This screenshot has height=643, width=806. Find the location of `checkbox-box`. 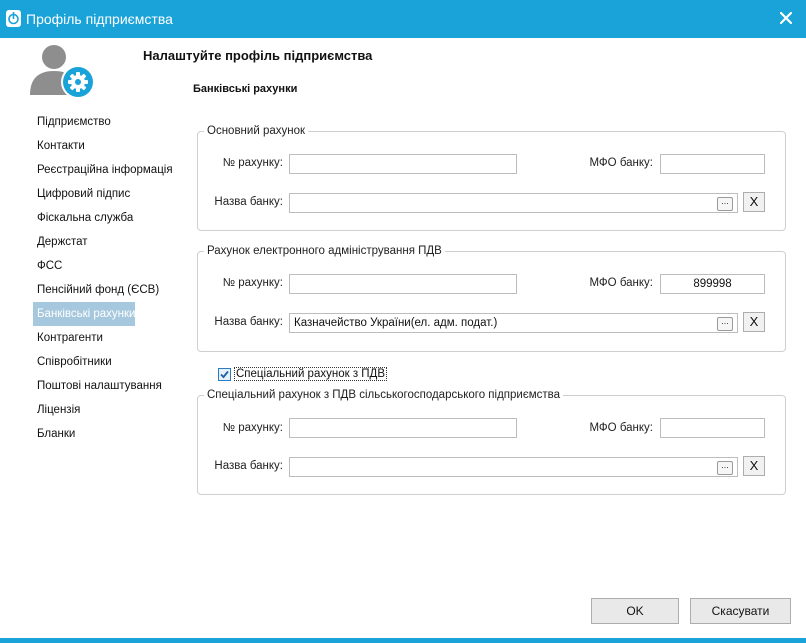

checkbox-box is located at coordinates (224, 374).